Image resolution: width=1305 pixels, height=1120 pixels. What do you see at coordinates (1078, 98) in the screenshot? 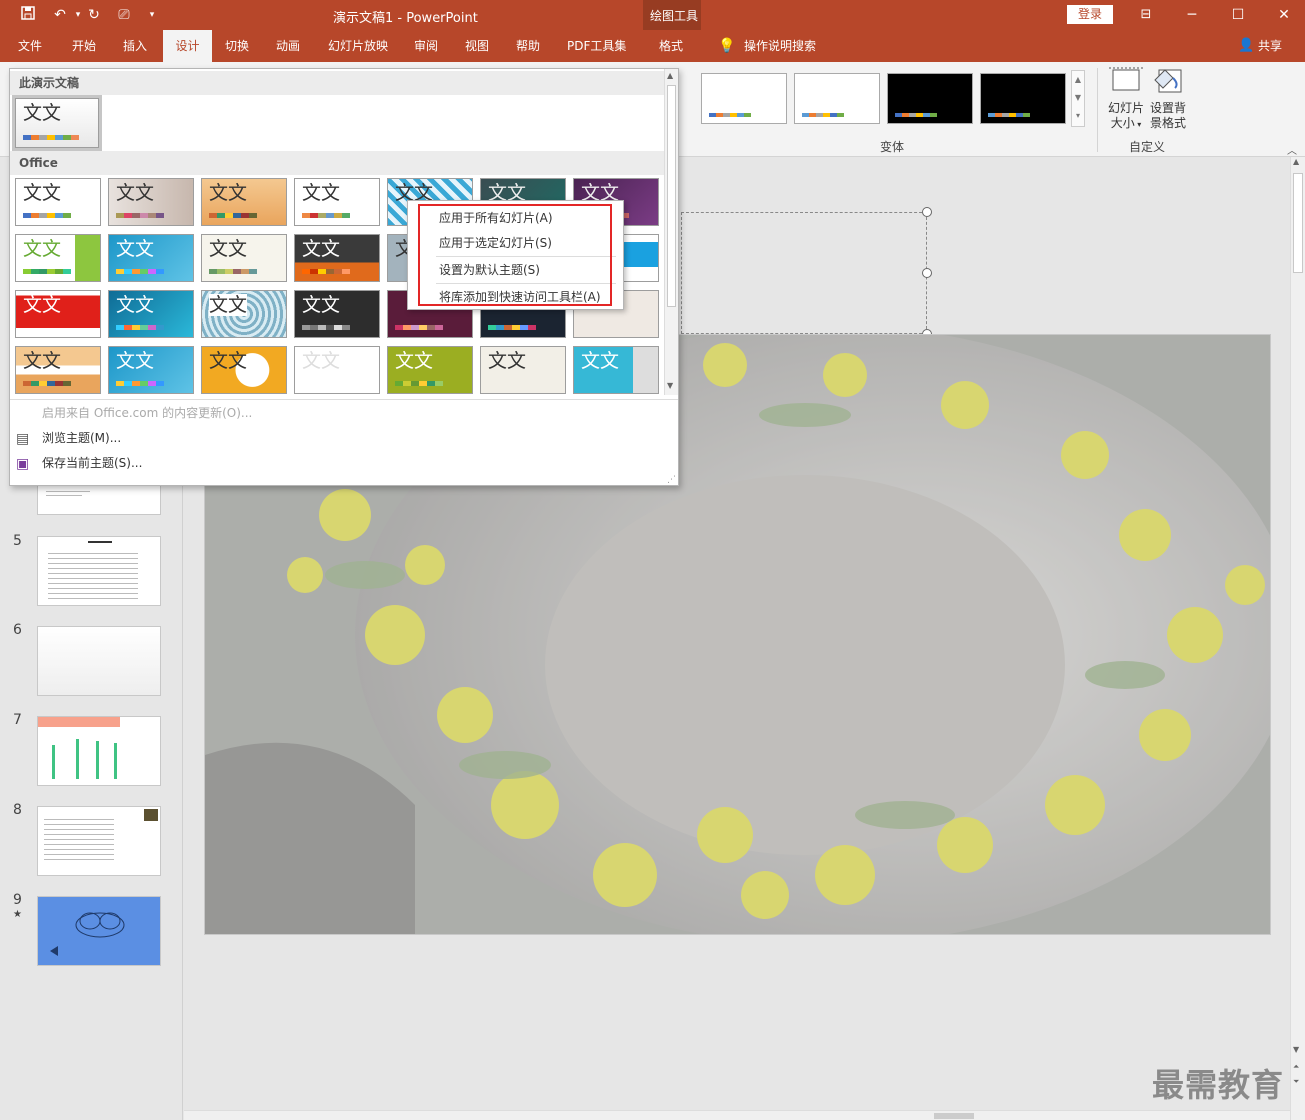
I see `variants-scroll: ▲ ▼ ▾` at bounding box center [1078, 98].